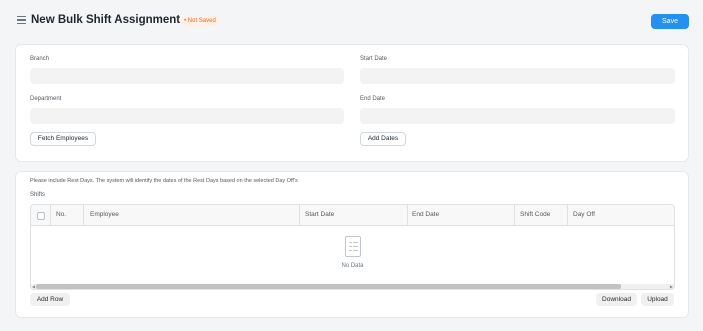 This screenshot has height=331, width=703. Describe the element at coordinates (374, 59) in the screenshot. I see `start-date-label: Start Date` at that location.